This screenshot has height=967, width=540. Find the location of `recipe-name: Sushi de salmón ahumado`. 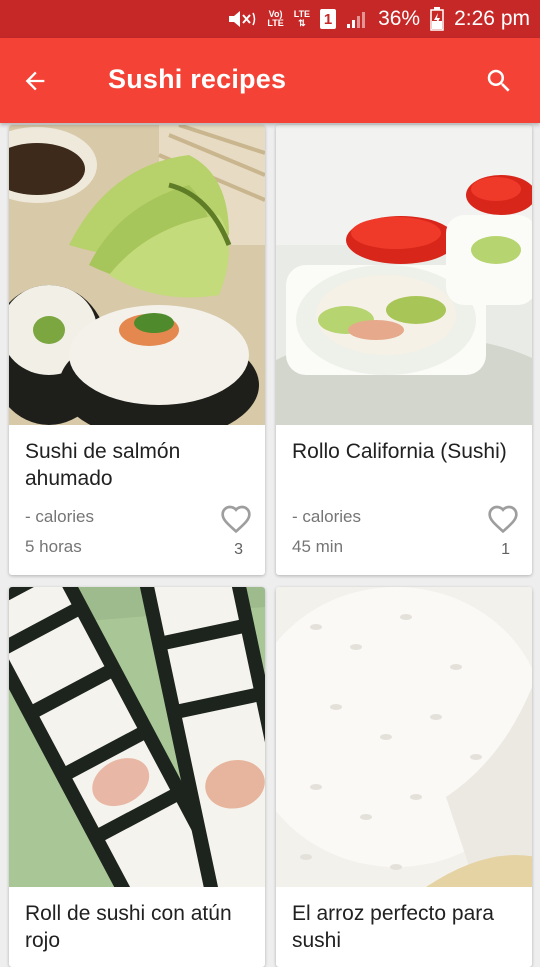

recipe-name: Sushi de salmón ahumado is located at coordinates (103, 465).